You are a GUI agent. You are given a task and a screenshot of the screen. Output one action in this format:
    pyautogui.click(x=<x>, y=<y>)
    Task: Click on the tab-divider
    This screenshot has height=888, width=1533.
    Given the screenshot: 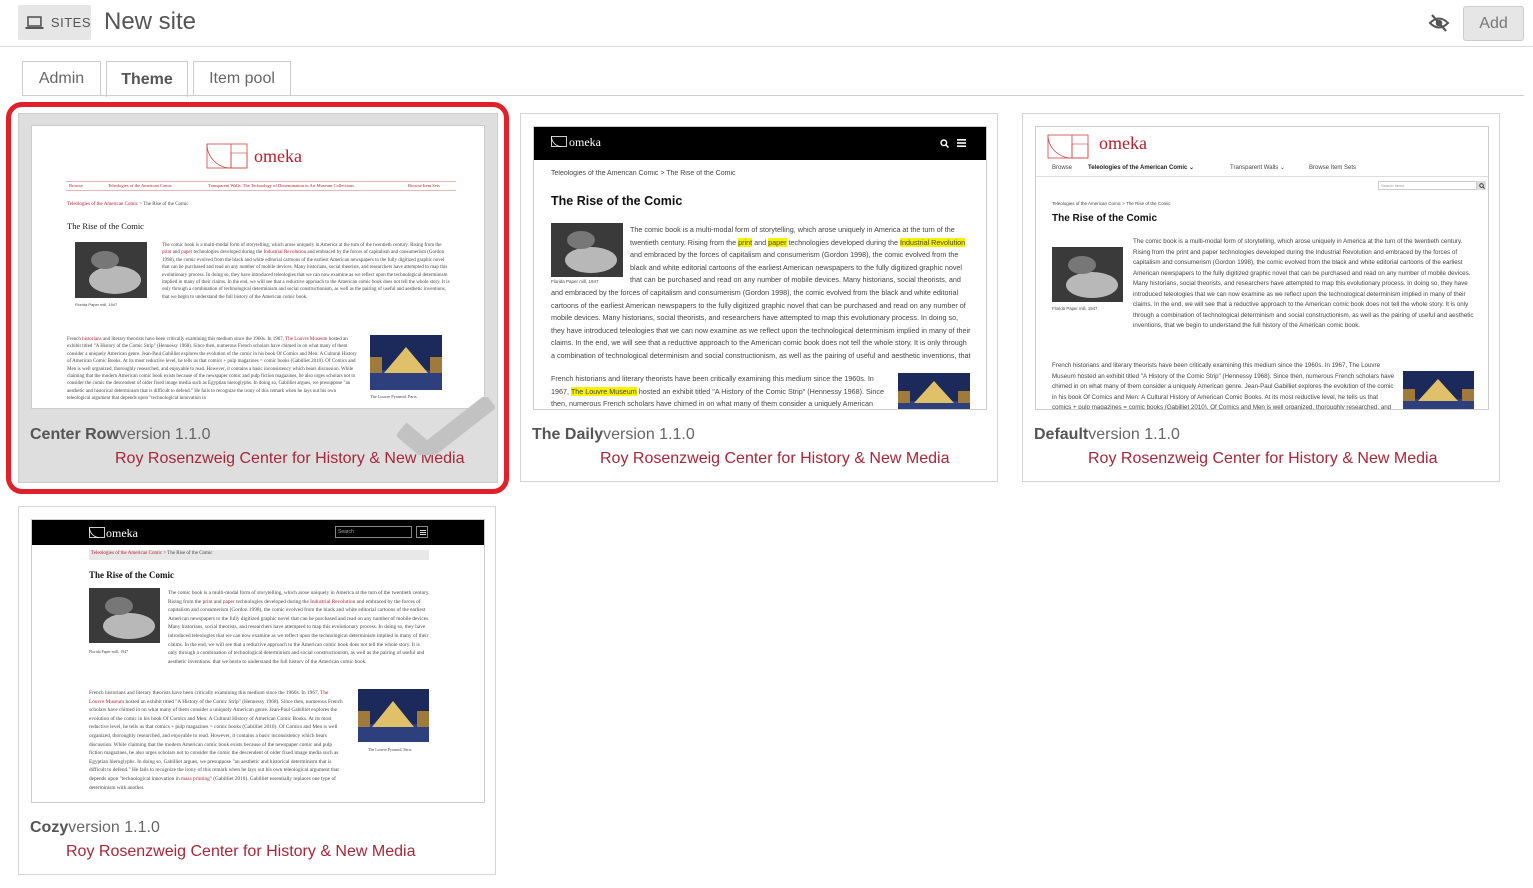 What is the action you would take?
    pyautogui.click(x=773, y=95)
    